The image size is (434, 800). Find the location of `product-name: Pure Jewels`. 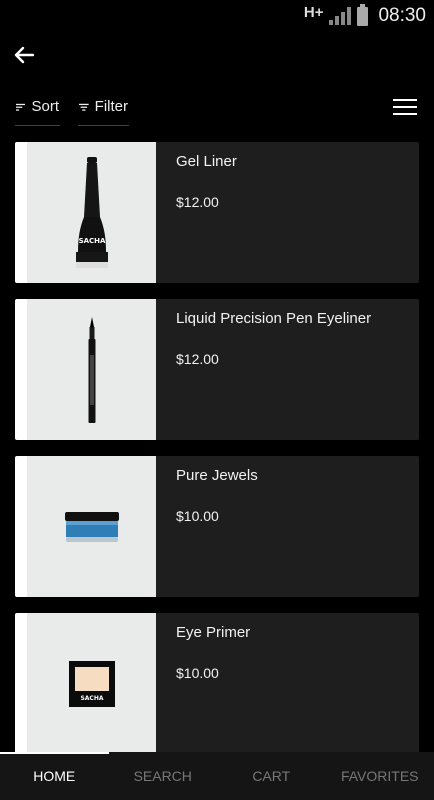

product-name: Pure Jewels is located at coordinates (217, 475).